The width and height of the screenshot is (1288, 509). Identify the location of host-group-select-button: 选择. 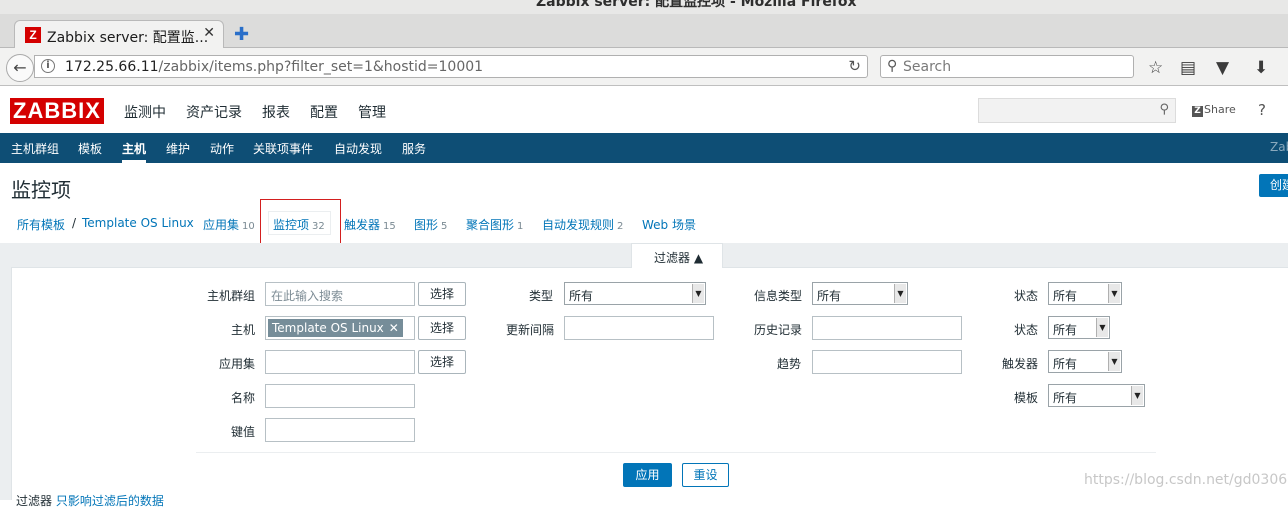
(442, 294).